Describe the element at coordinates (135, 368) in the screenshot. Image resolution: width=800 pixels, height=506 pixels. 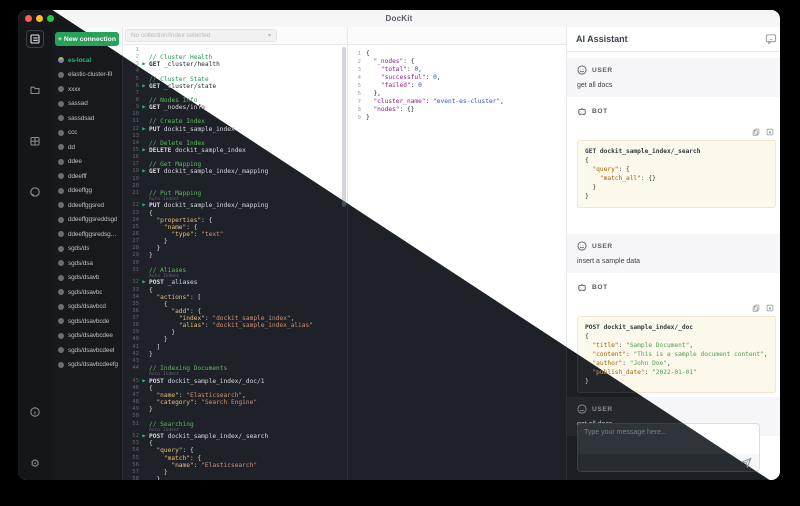
I see `line-number: 44` at that location.